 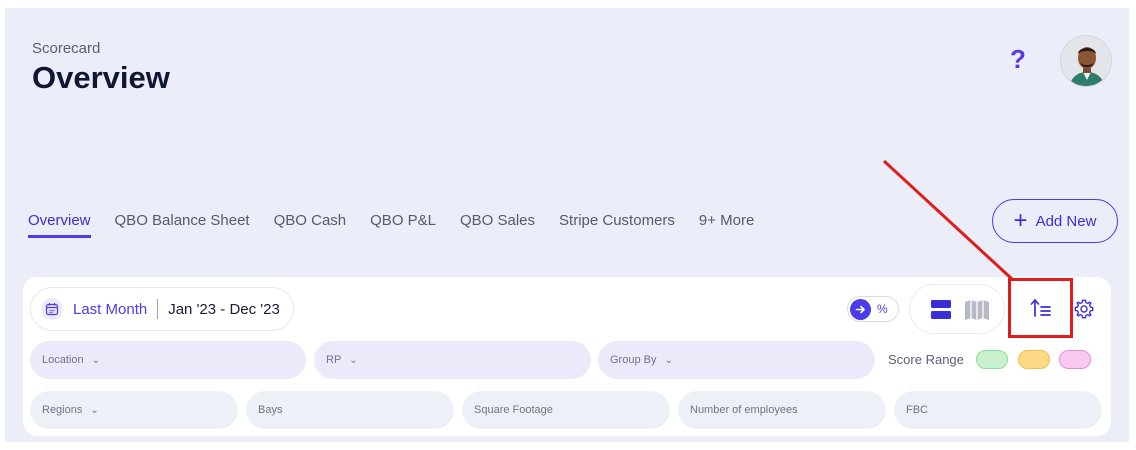 What do you see at coordinates (617, 225) in the screenshot?
I see `tab-stripe-customers: Stripe Customers` at bounding box center [617, 225].